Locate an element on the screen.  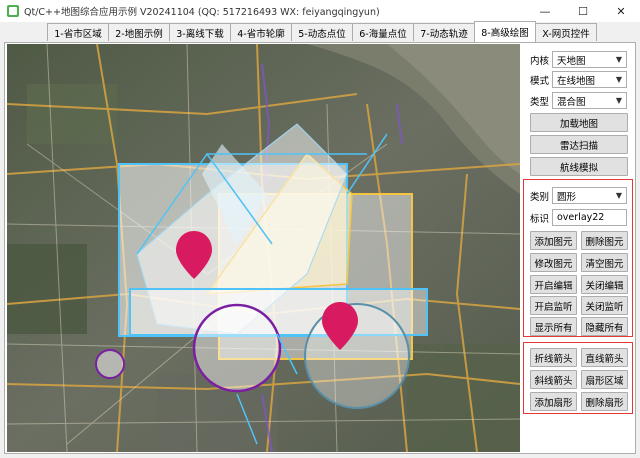
tab-offline-download: 3-离线下载 is located at coordinates (200, 32).